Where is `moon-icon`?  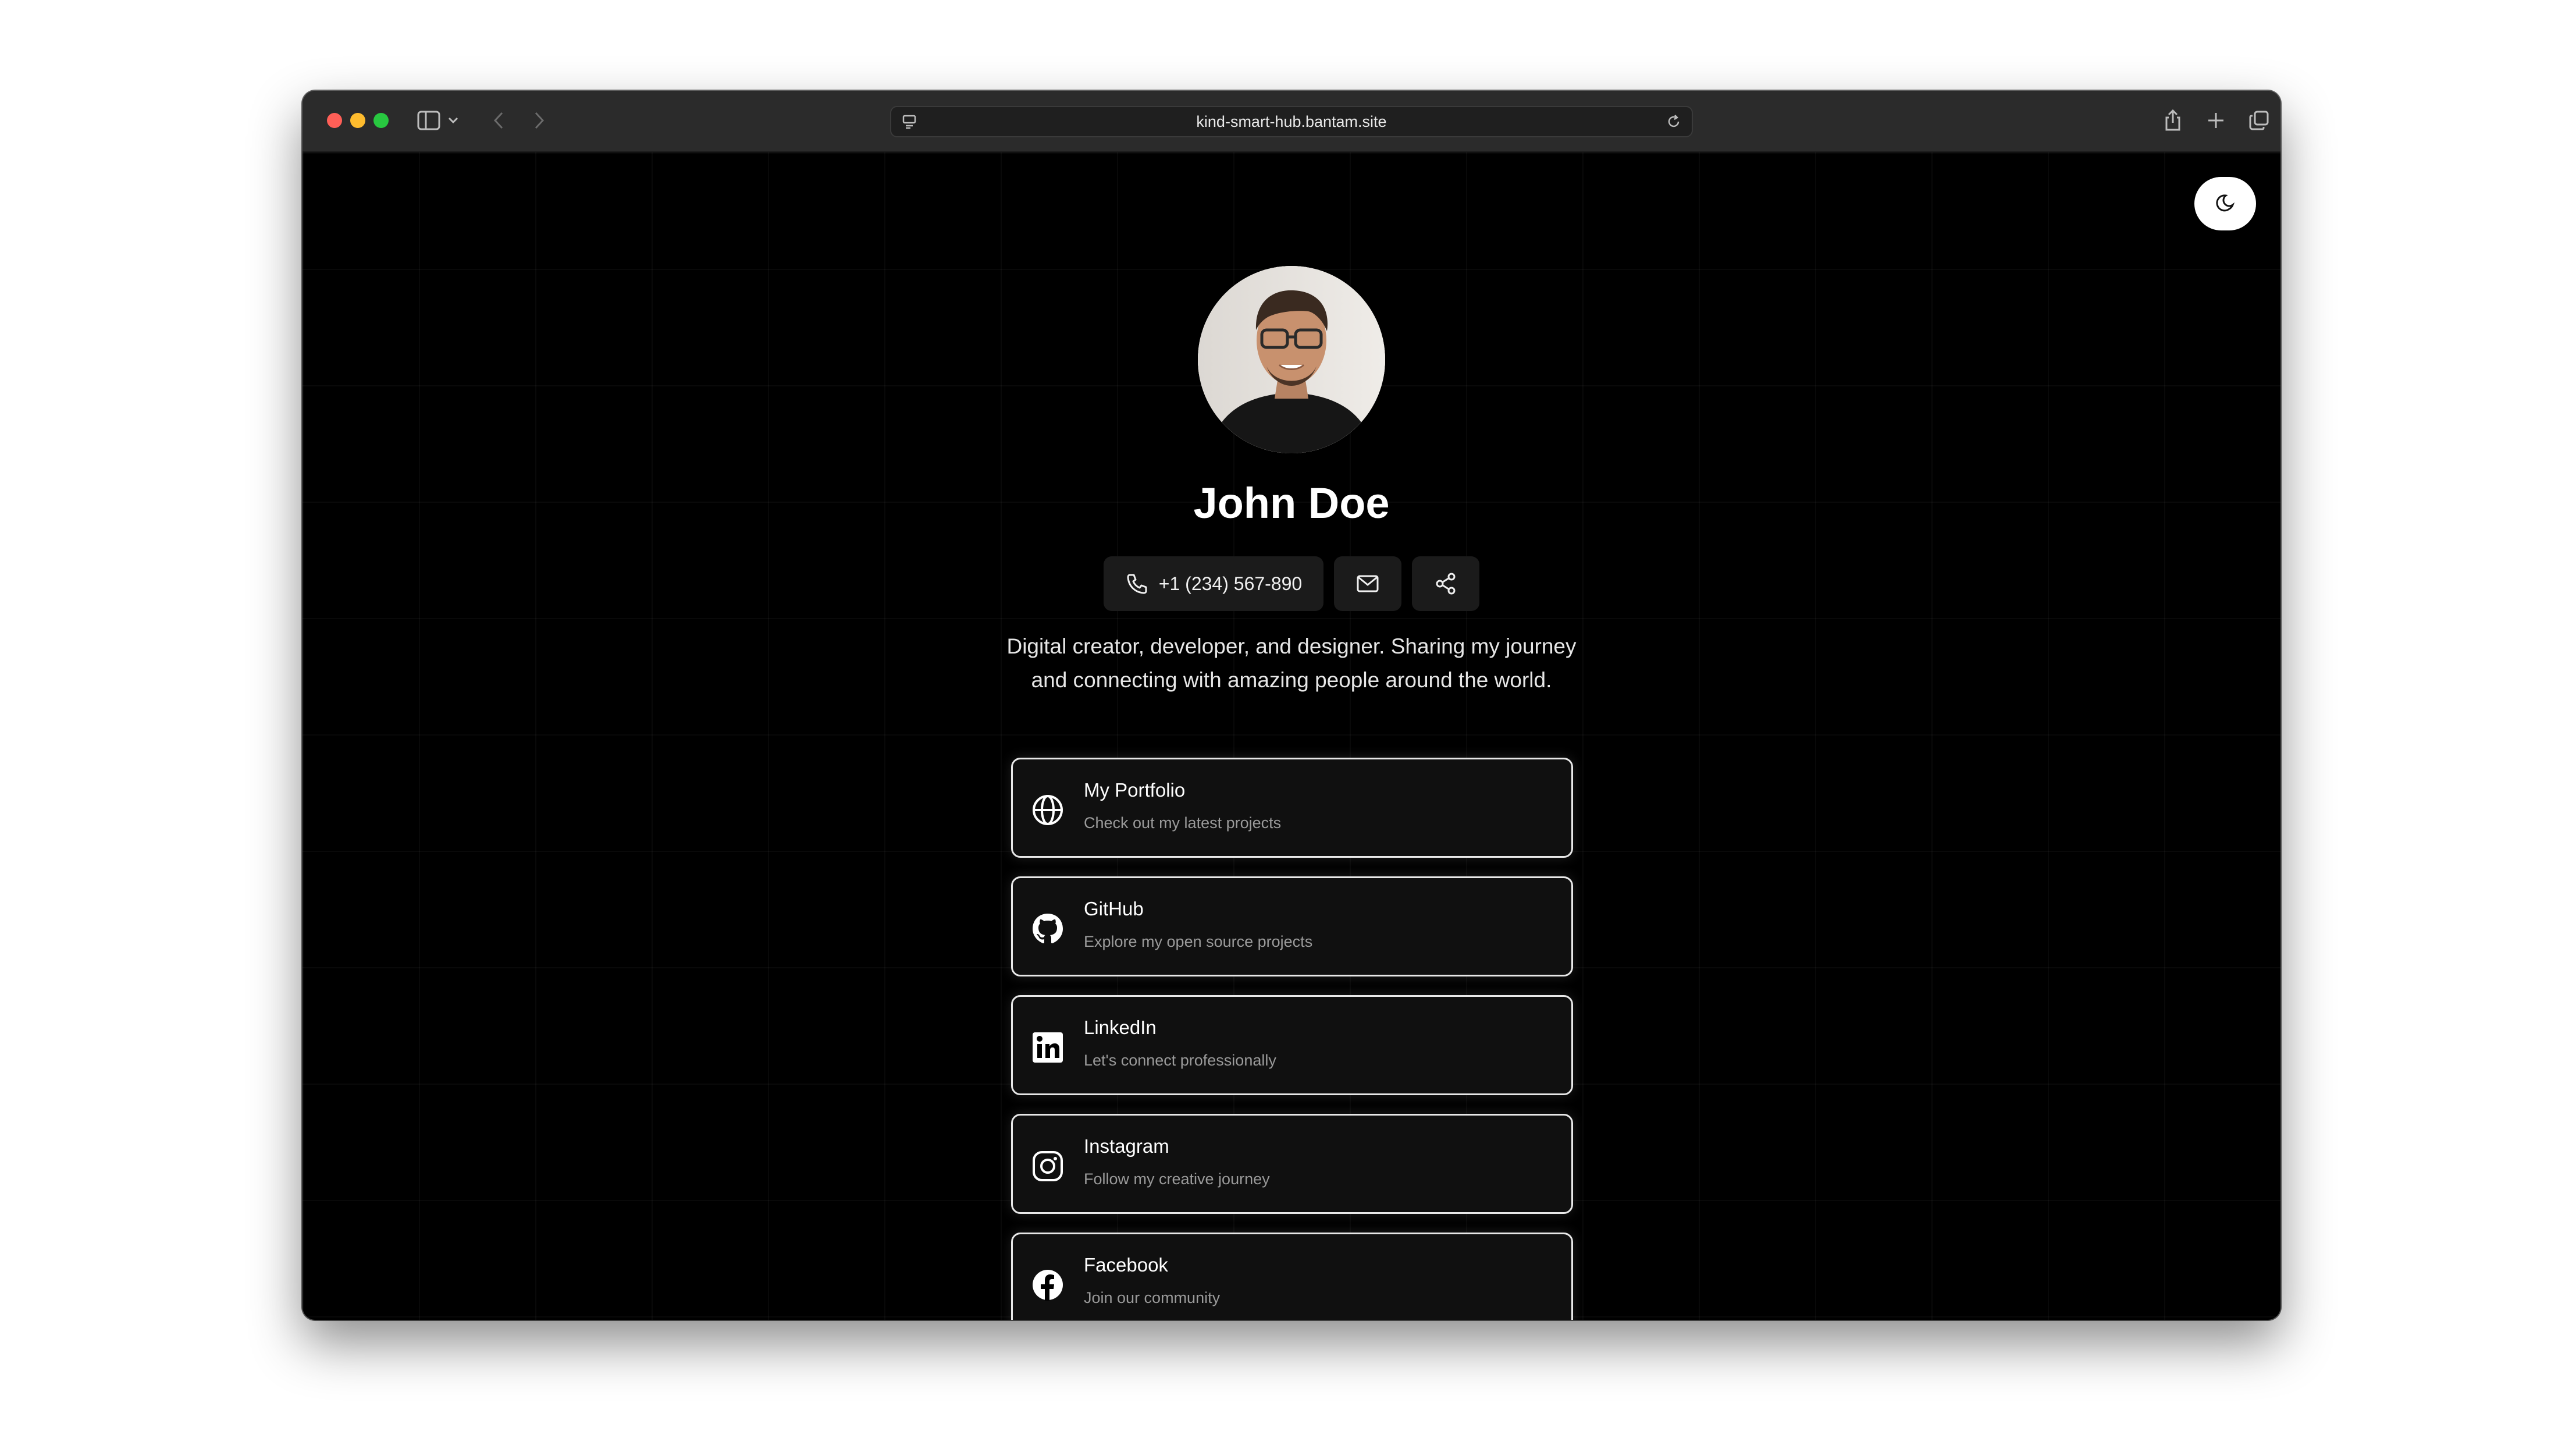 moon-icon is located at coordinates (2225, 203).